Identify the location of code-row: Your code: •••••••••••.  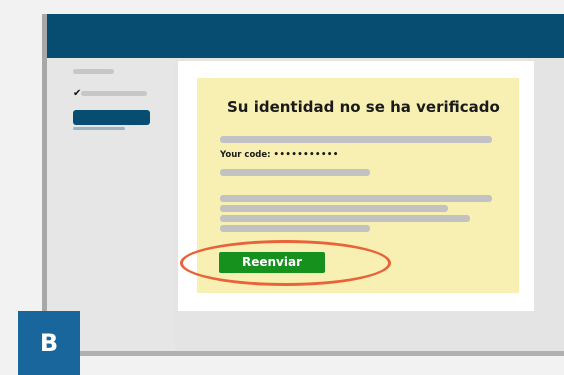
(279, 155).